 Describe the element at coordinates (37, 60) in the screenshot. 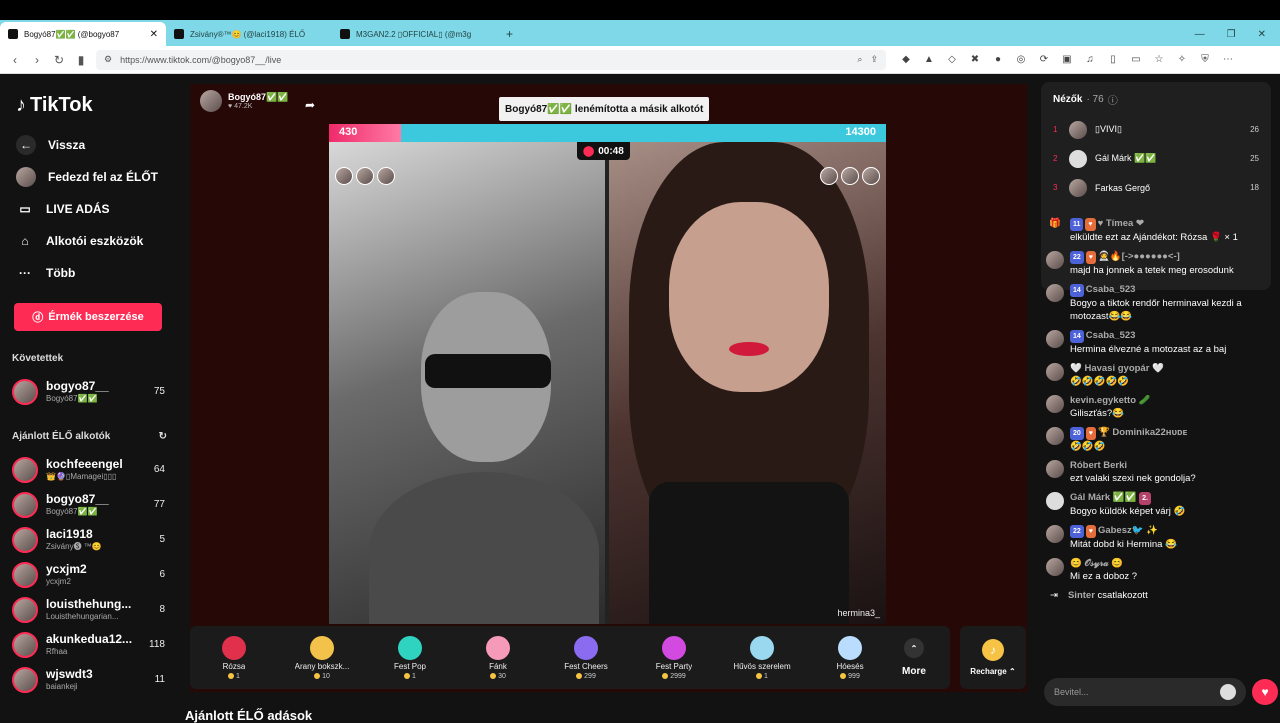

I see `forward-icon: ›` at that location.